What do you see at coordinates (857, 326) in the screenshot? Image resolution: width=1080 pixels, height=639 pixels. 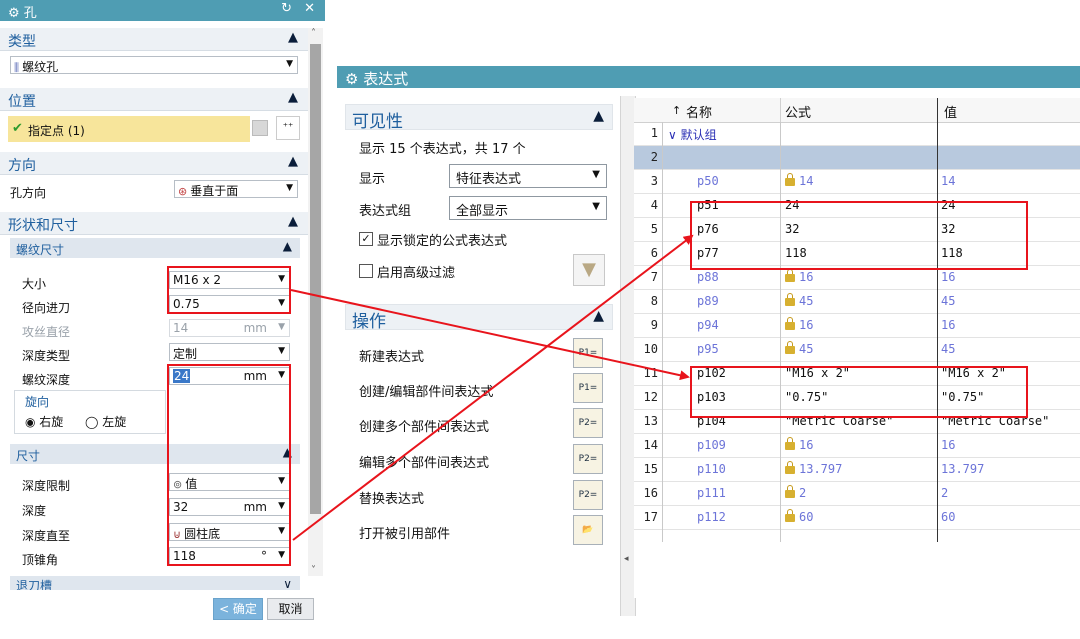 I see `table-row: 9 p94 16 16` at bounding box center [857, 326].